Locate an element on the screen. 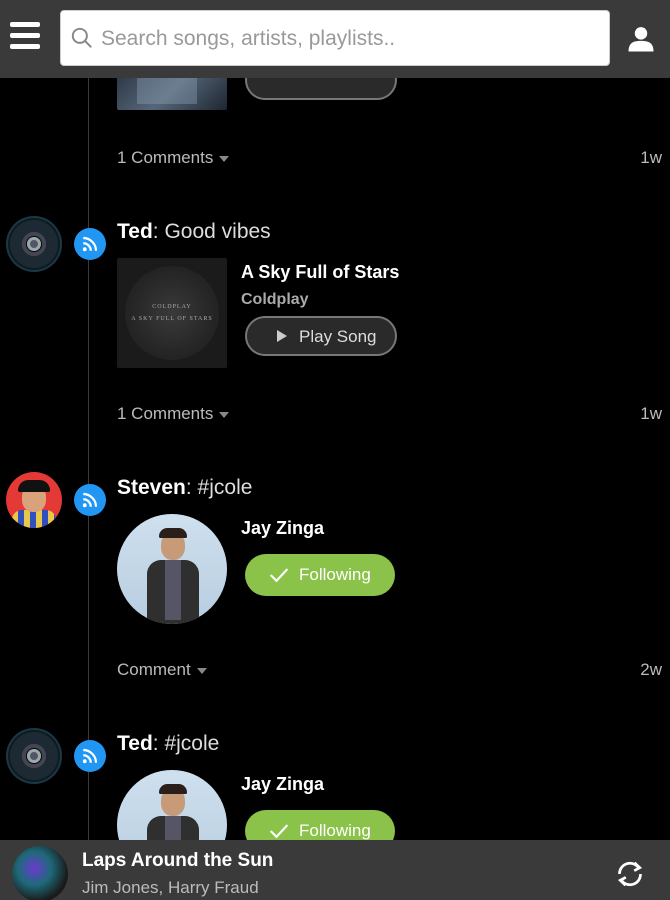  album-art is located at coordinates (172, 94).